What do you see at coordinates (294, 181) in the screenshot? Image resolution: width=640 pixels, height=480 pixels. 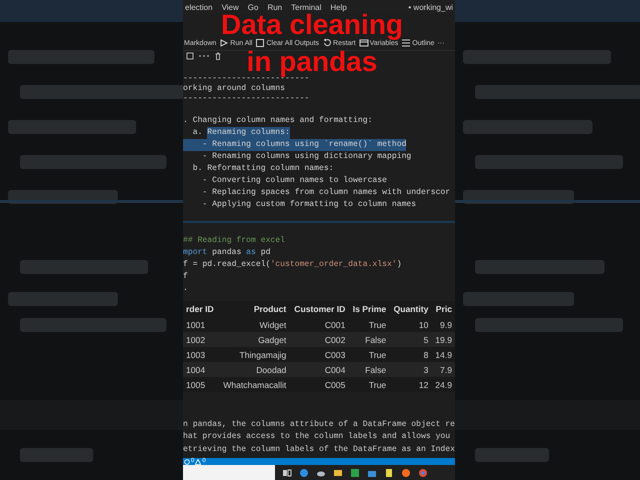 I see `markdown-text: - Converting column names to lowercase` at bounding box center [294, 181].